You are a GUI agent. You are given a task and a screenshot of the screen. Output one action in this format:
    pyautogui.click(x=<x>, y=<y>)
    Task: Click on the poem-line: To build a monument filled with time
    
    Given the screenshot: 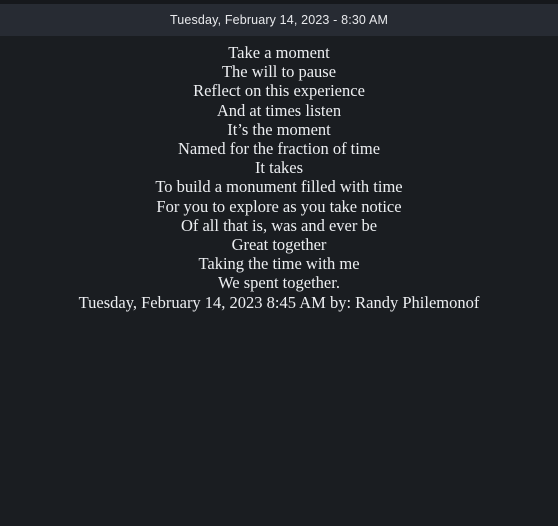 What is the action you would take?
    pyautogui.click(x=279, y=187)
    